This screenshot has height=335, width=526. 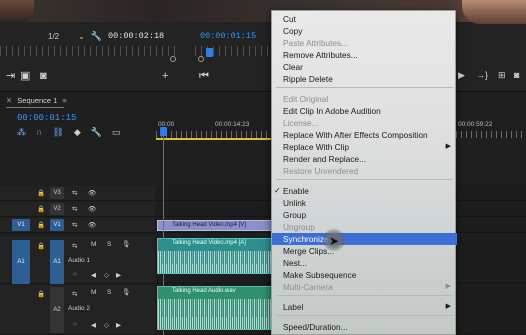 What do you see at coordinates (165, 76) in the screenshot?
I see `add-button-icon: +` at bounding box center [165, 76].